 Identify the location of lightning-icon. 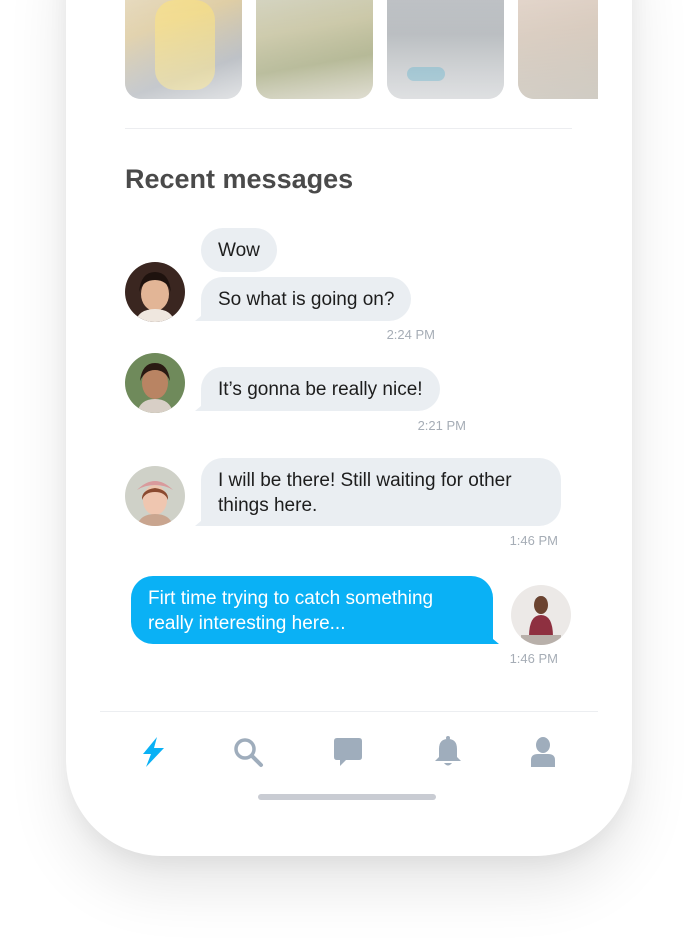
(153, 752).